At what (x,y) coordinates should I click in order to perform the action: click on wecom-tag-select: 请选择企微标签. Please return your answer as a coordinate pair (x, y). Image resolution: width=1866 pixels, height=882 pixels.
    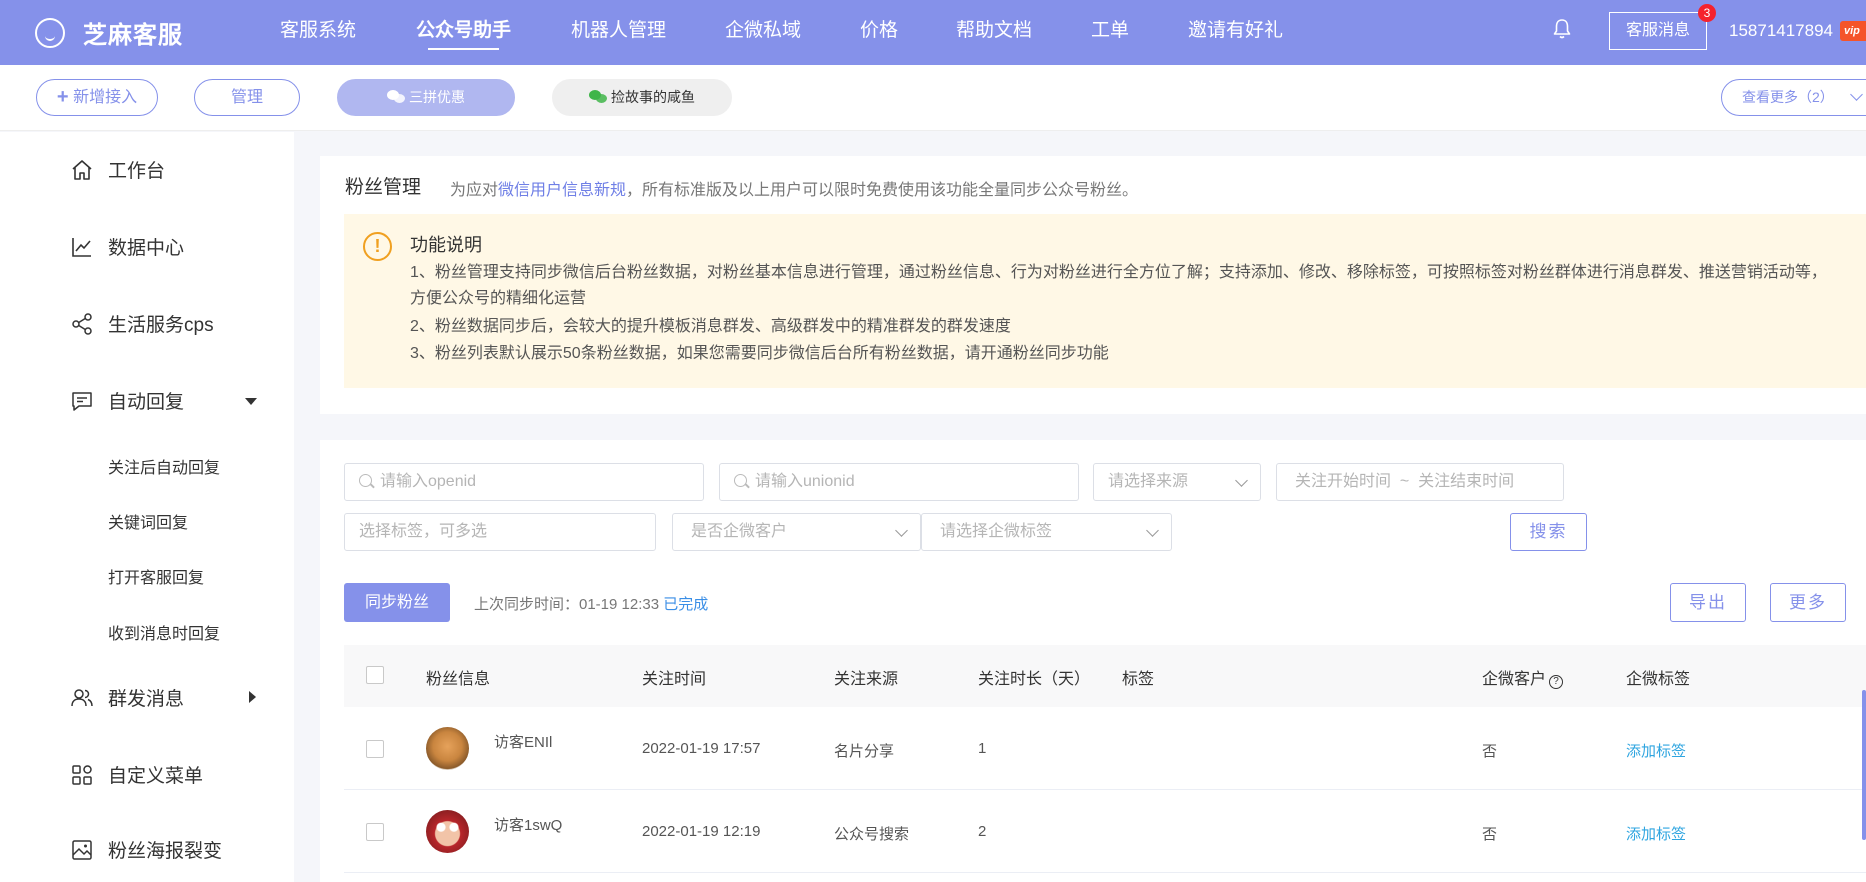
    Looking at the image, I should click on (1046, 532).